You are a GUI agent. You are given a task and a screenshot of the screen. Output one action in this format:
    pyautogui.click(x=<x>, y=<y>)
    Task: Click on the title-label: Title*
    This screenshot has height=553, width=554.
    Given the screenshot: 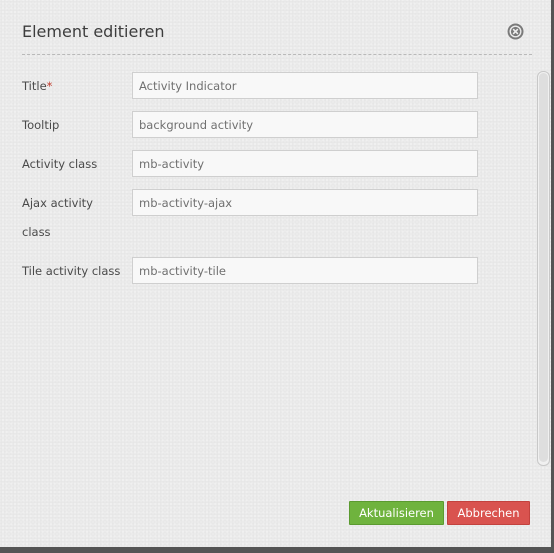 What is the action you would take?
    pyautogui.click(x=72, y=86)
    